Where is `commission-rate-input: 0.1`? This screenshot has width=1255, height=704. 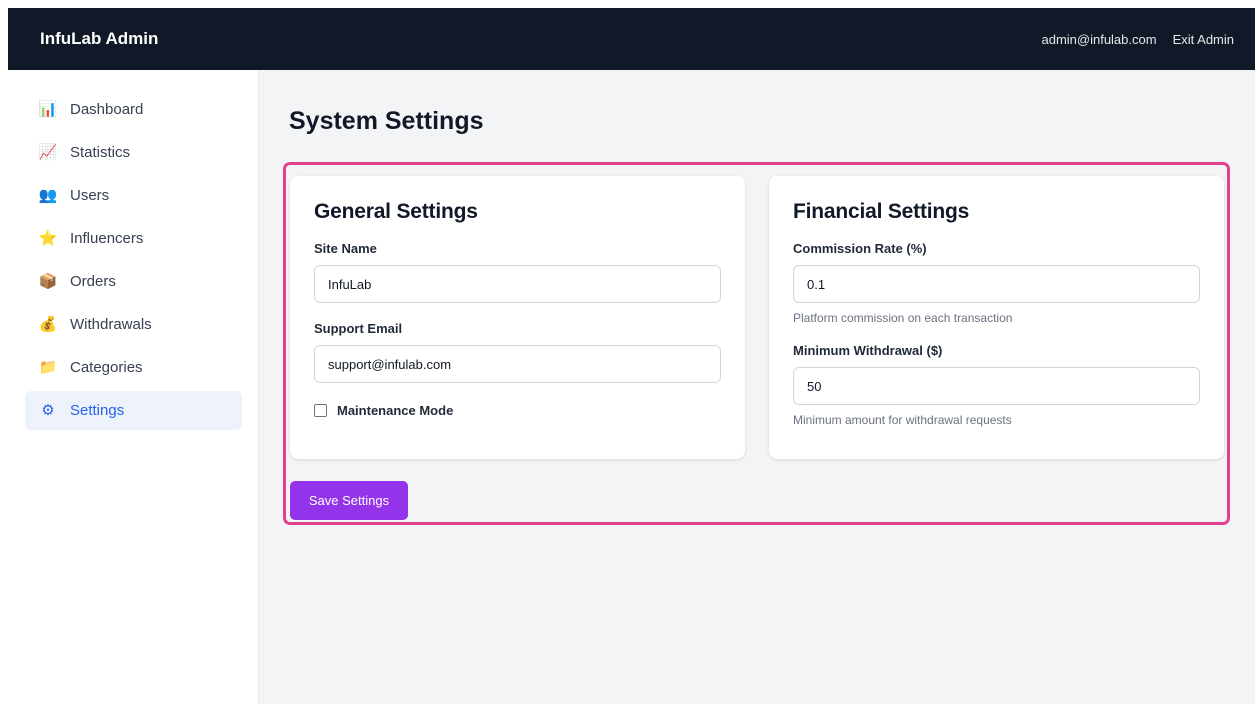
commission-rate-input: 0.1 is located at coordinates (996, 284).